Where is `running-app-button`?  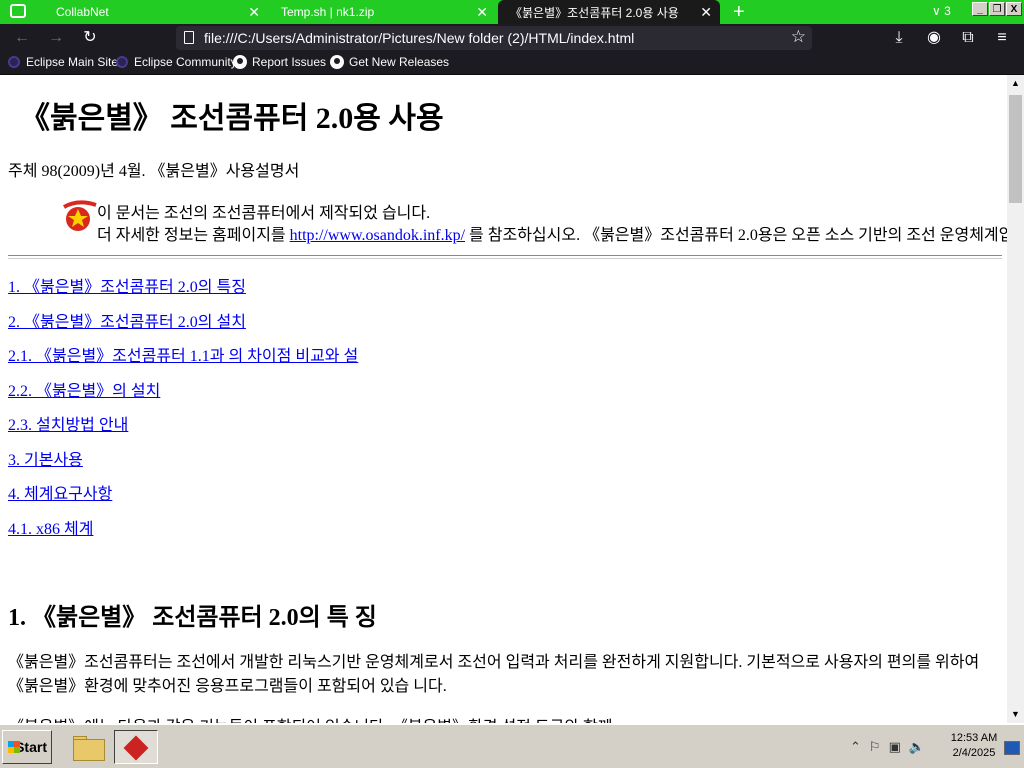
running-app-button is located at coordinates (136, 747).